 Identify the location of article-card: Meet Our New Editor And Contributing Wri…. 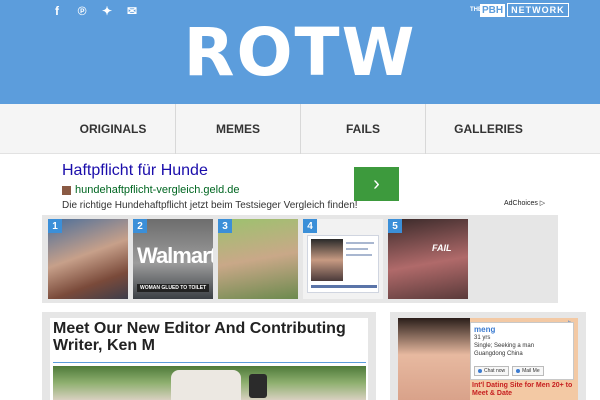
(209, 356).